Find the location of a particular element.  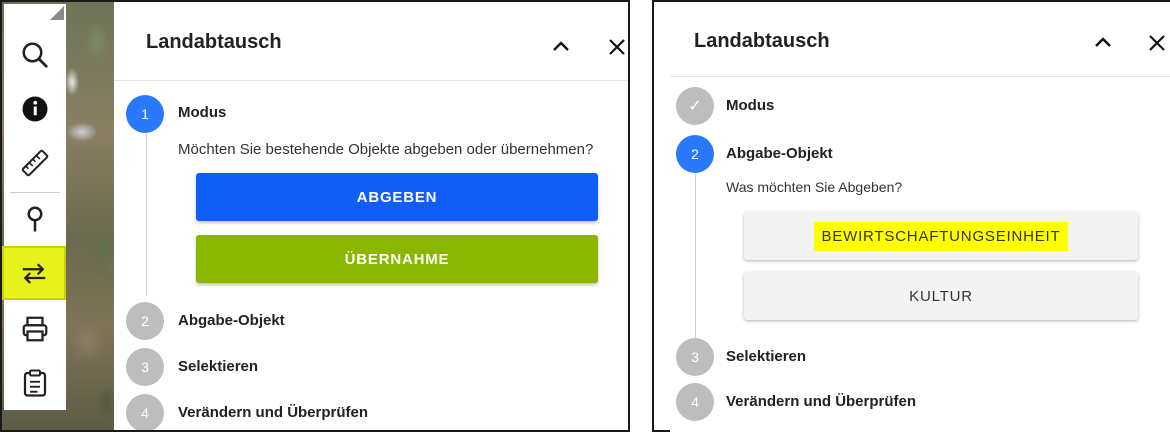

step-1: 1 is located at coordinates (145, 114).